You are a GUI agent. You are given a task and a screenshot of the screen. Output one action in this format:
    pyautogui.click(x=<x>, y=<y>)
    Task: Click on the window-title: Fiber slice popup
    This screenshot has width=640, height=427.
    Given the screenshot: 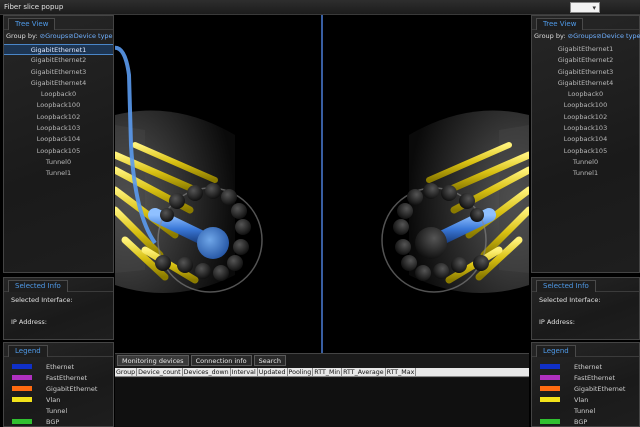 What is the action you would take?
    pyautogui.click(x=34, y=7)
    